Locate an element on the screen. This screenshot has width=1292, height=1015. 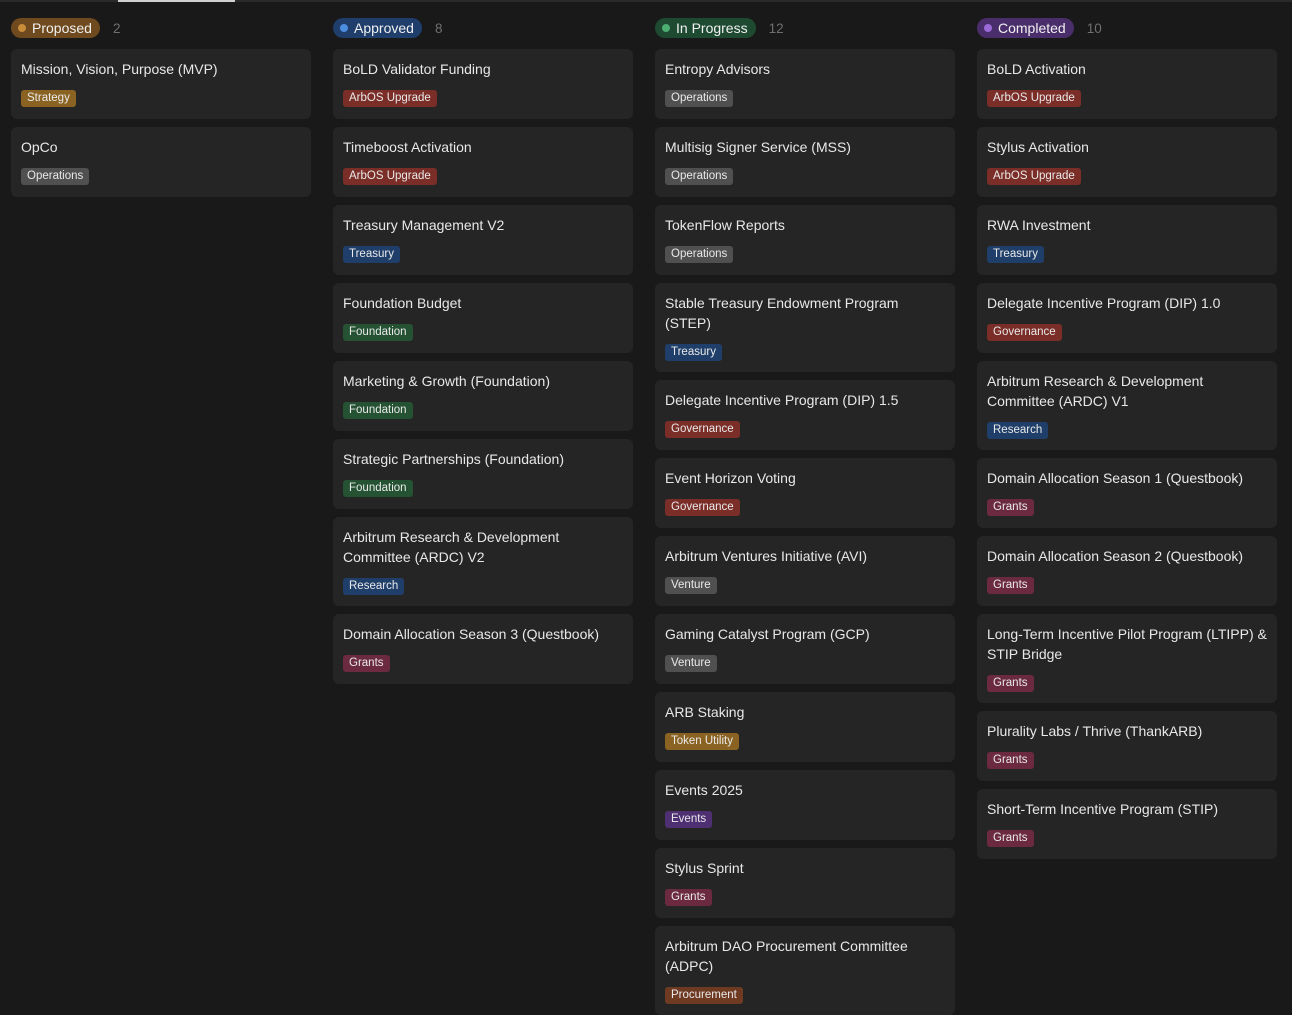
status-label: Proposed is located at coordinates (62, 28).